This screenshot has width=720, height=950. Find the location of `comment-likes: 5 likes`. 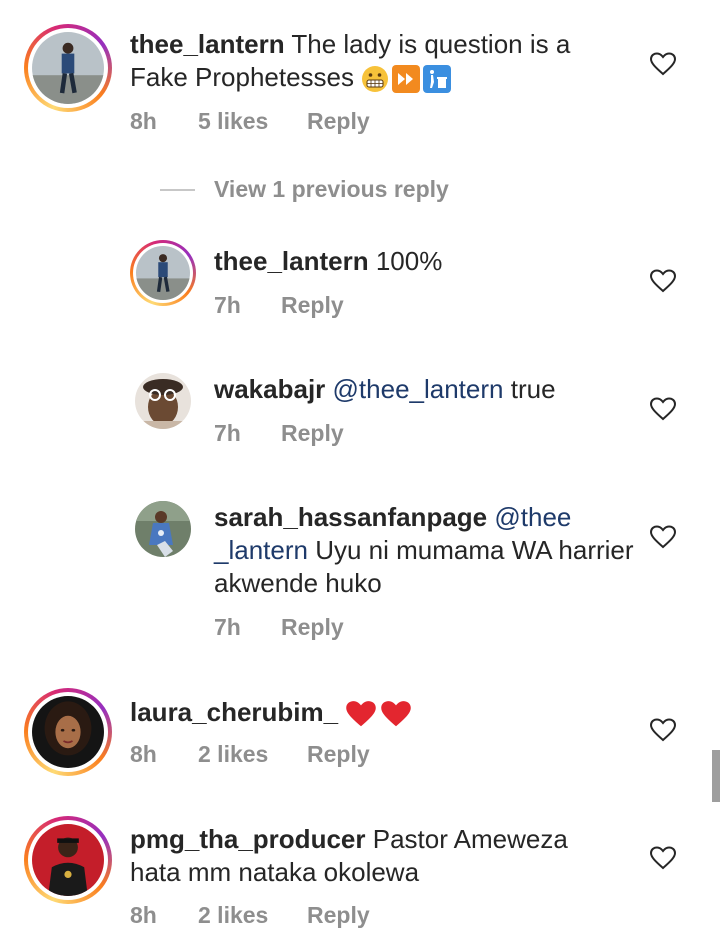

comment-likes: 5 likes is located at coordinates (233, 121).